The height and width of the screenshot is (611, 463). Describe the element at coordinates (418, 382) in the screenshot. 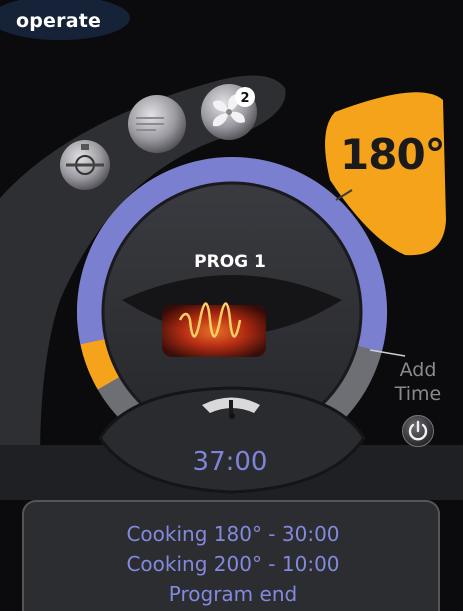

I see `add-time-button: Add Time` at that location.